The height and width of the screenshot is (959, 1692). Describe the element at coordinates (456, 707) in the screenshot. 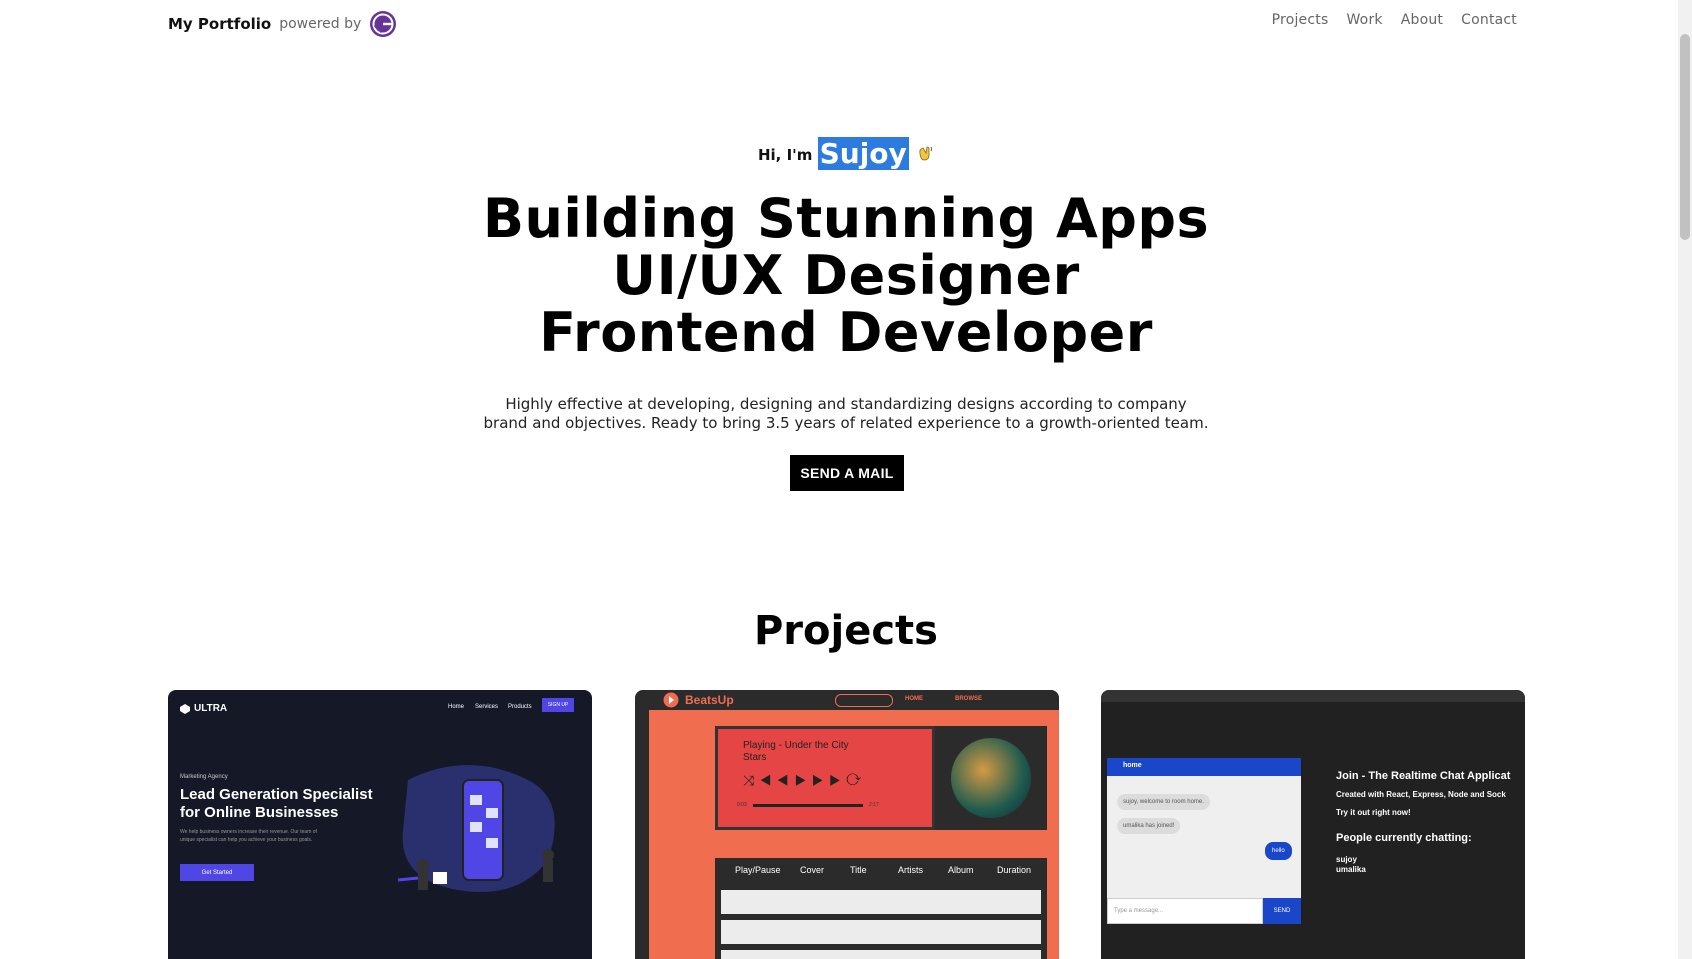

I see `ultra-nav-home: Home` at that location.